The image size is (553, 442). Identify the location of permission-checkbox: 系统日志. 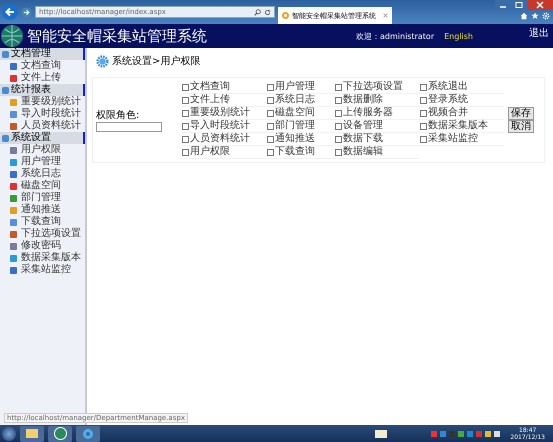
(301, 100).